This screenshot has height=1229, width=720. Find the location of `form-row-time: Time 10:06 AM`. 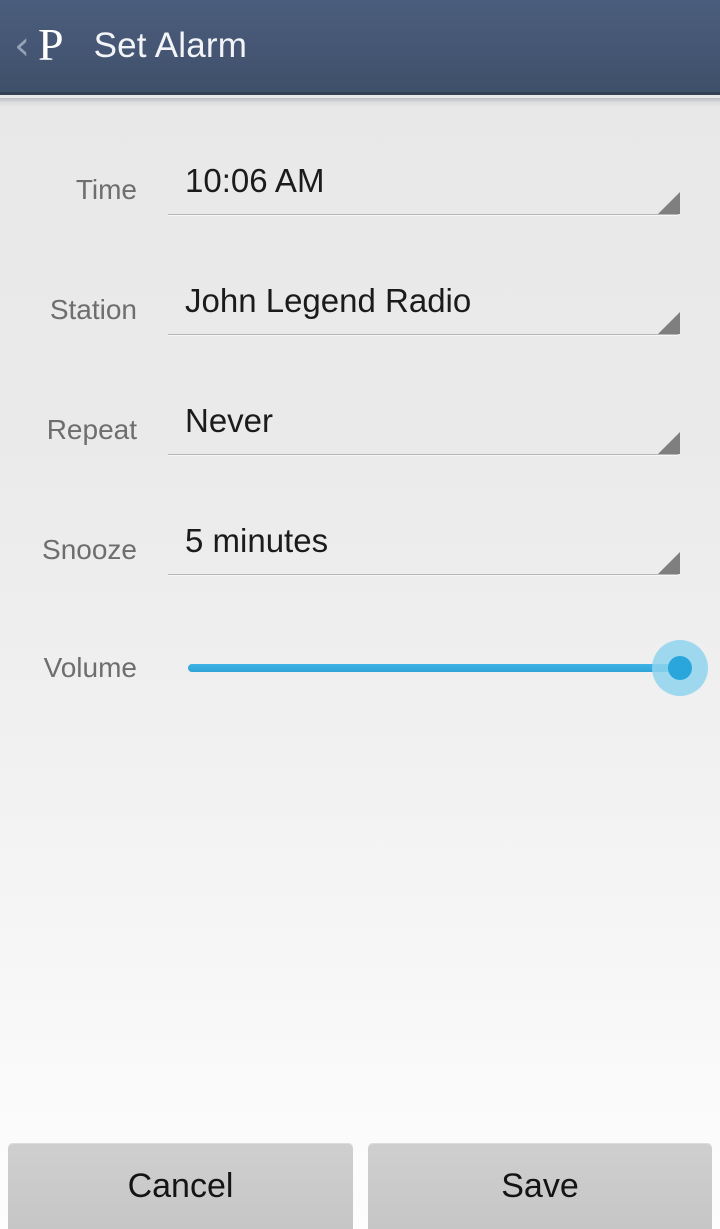

form-row-time: Time 10:06 AM is located at coordinates (360, 168).